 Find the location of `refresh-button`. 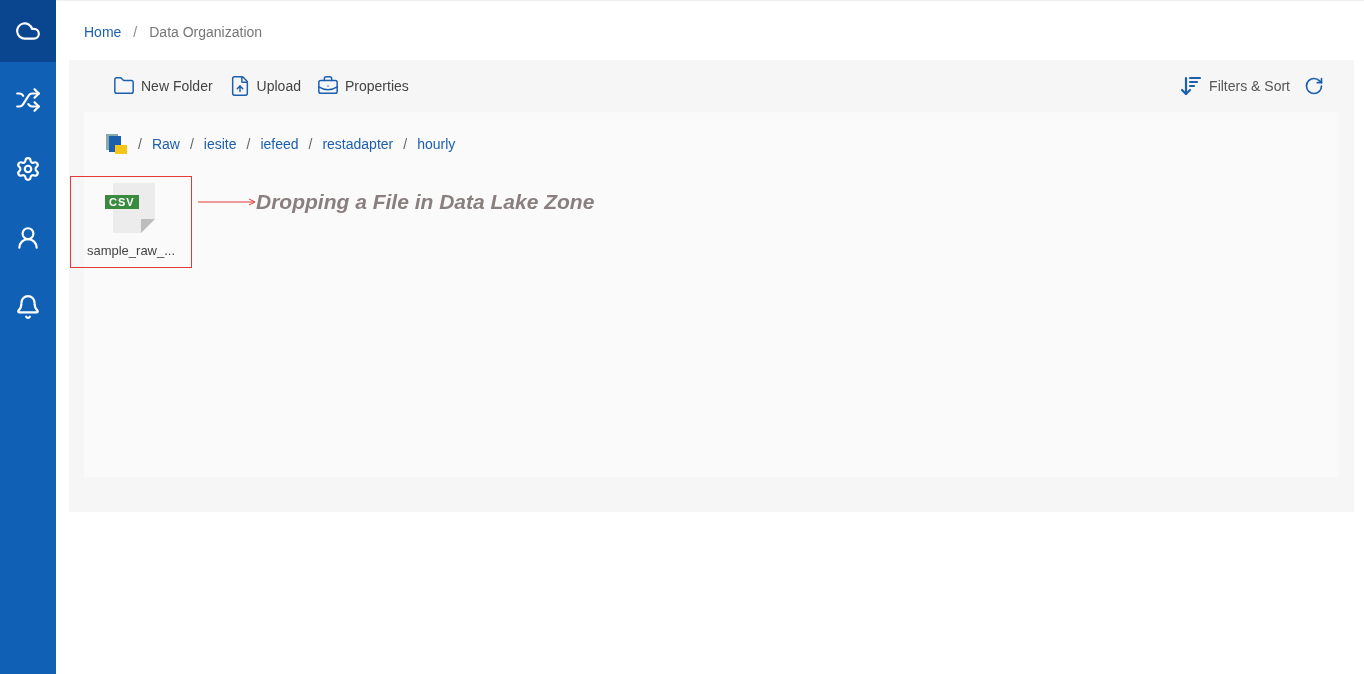

refresh-button is located at coordinates (1314, 86).